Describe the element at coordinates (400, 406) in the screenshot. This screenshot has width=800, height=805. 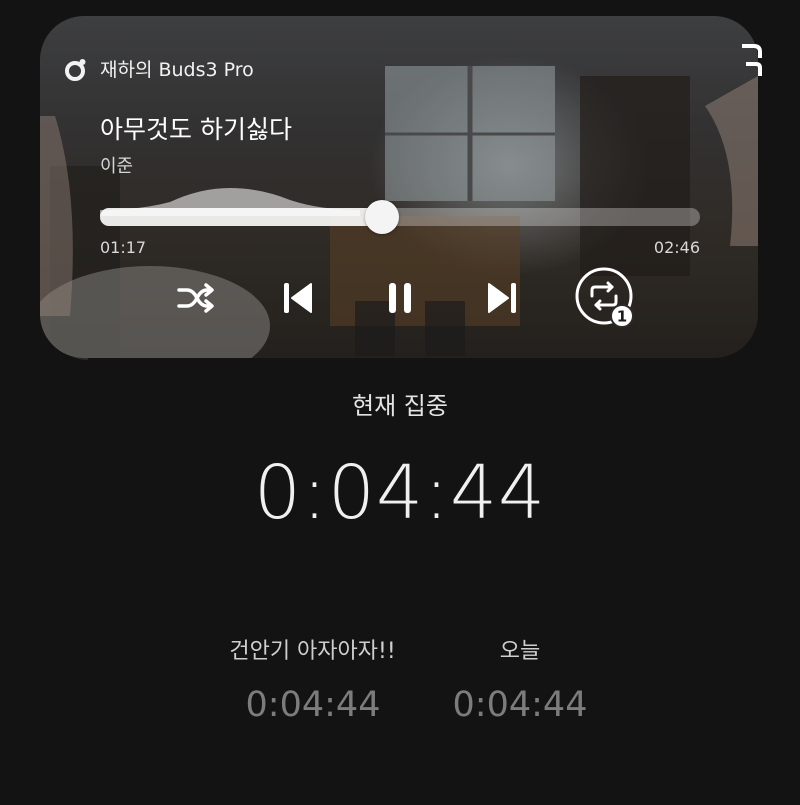
I see `current-focus-label: 현재 집중` at that location.